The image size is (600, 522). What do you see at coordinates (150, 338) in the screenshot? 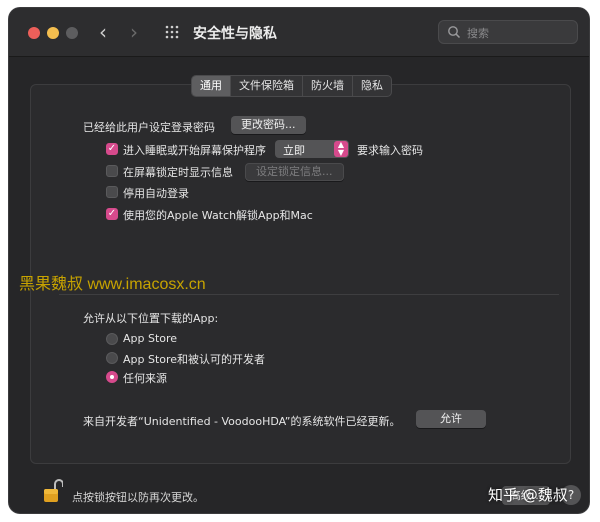
I see `radio-app-store-label: App Store` at bounding box center [150, 338].